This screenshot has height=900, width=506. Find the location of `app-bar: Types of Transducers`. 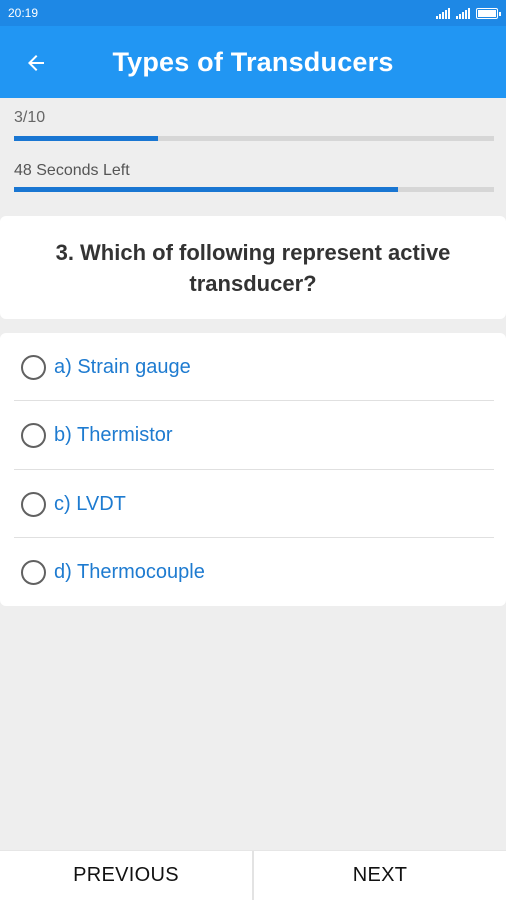

app-bar: Types of Transducers is located at coordinates (253, 62).